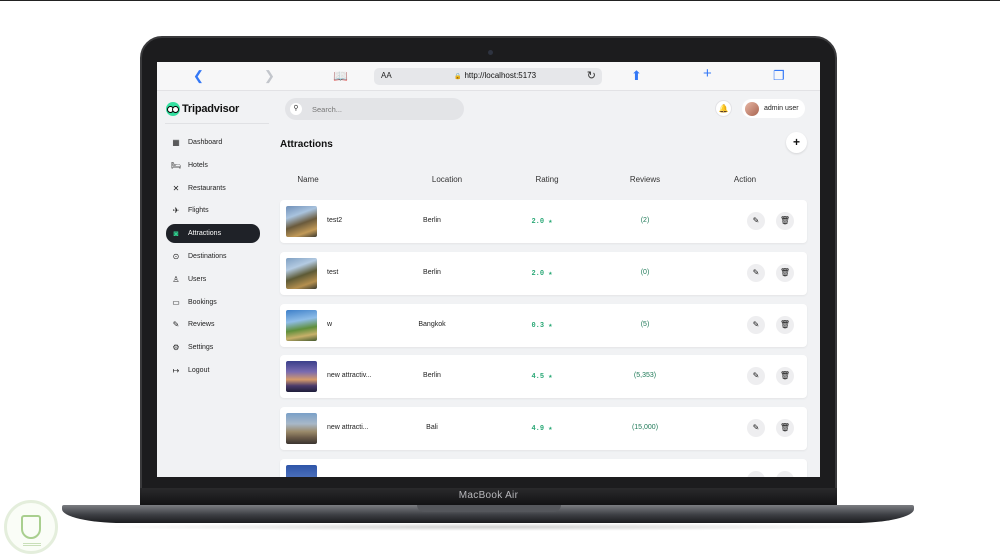 This screenshot has height=556, width=1000. I want to click on avatar, so click(752, 108).